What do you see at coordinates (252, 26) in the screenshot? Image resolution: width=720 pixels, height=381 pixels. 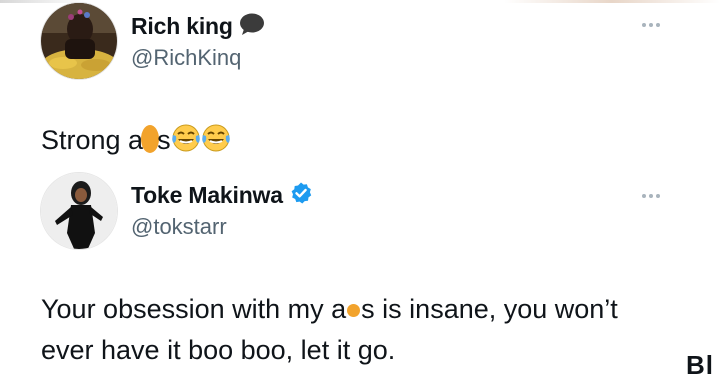 I see `speech-balloon-icon` at bounding box center [252, 26].